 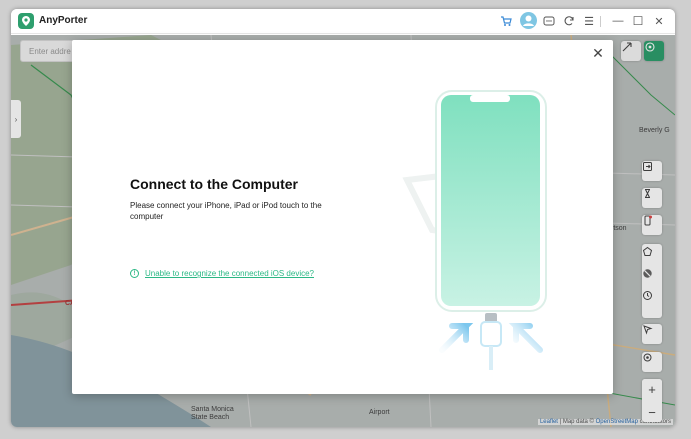 I want to click on avatar-icon, so click(x=528, y=20).